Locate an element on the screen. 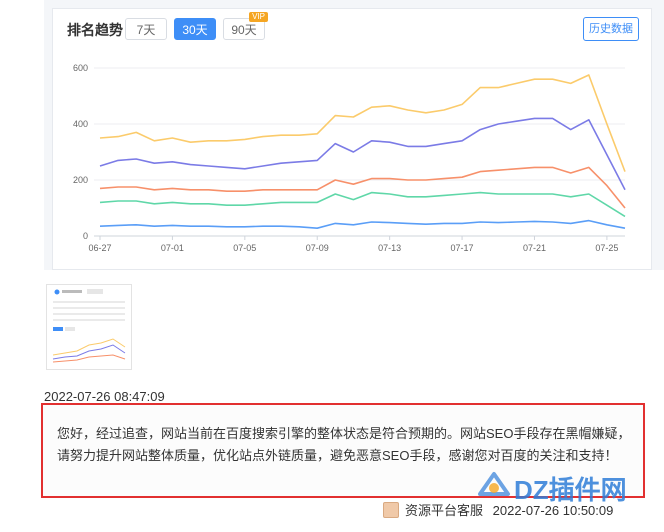  avatar is located at coordinates (391, 510).